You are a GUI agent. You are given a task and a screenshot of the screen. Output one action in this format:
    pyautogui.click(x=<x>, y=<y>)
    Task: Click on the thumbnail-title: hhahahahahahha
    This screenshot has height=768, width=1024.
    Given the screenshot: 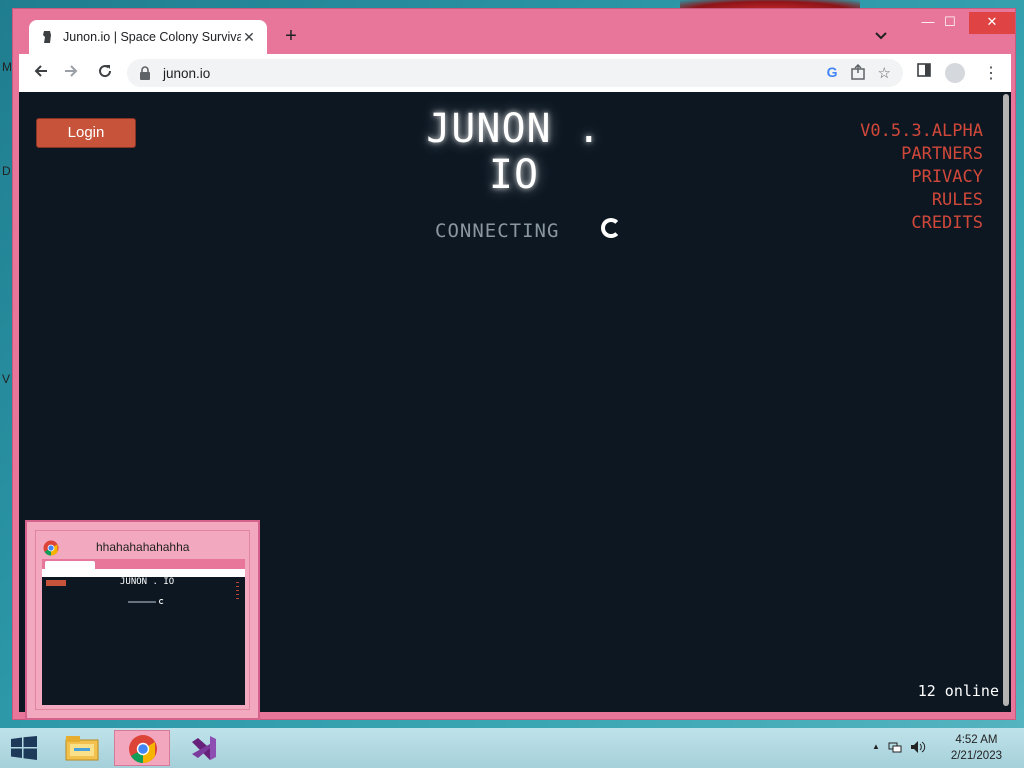 What is the action you would take?
    pyautogui.click(x=143, y=547)
    